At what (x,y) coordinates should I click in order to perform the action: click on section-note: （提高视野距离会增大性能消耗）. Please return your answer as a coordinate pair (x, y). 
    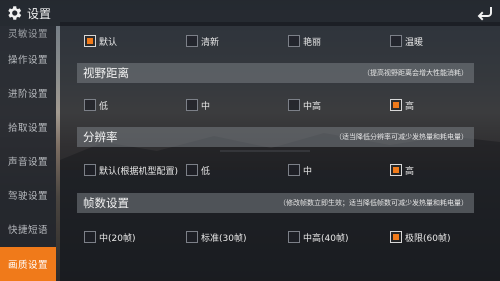
    Looking at the image, I should click on (415, 73).